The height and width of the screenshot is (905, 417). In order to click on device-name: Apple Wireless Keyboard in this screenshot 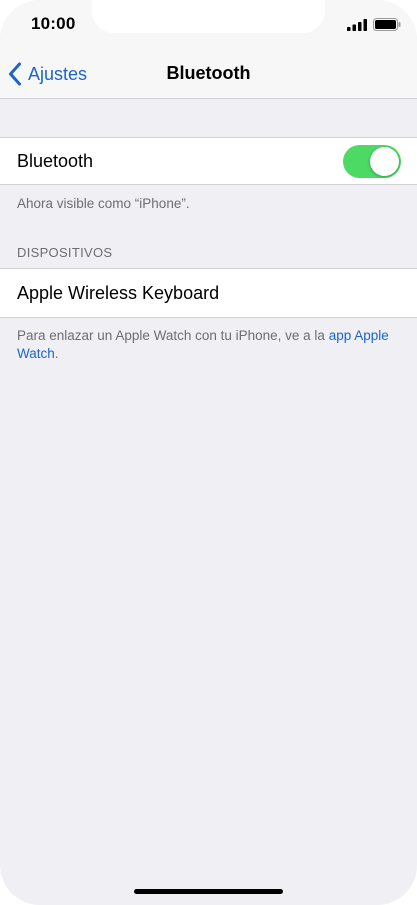, I will do `click(118, 293)`.